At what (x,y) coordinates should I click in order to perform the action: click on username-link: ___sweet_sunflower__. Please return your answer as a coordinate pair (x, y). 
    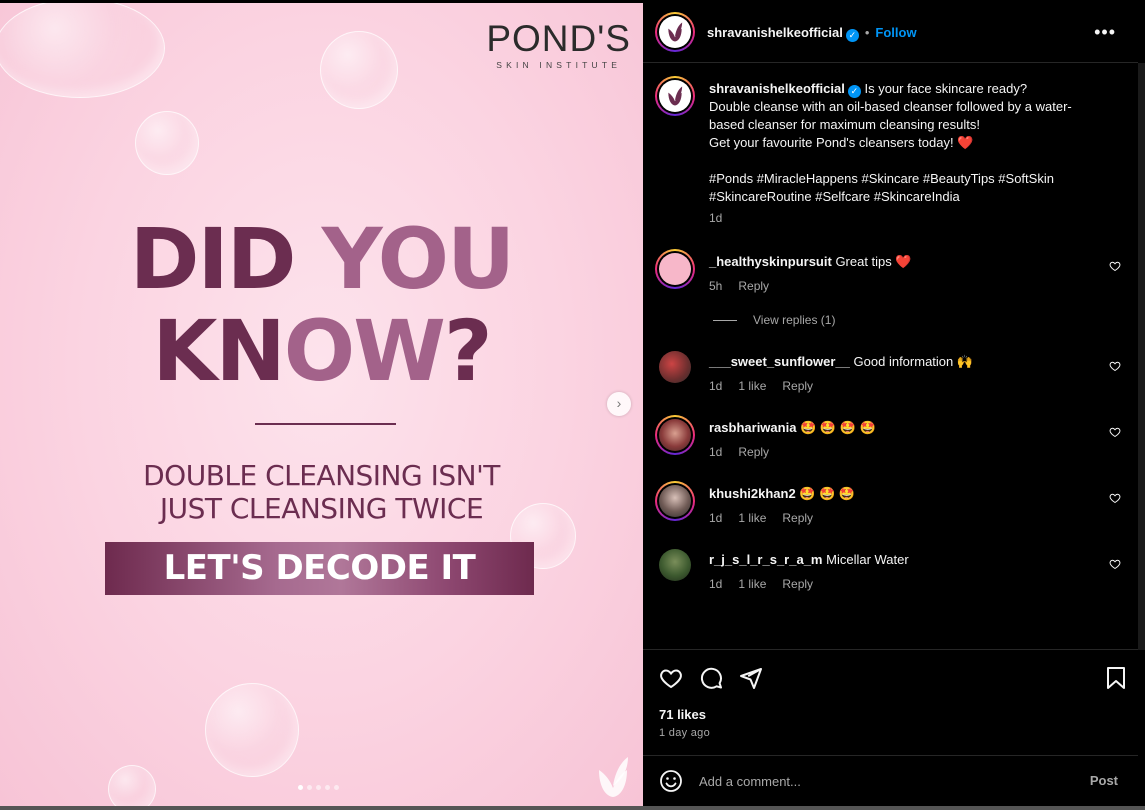
    Looking at the image, I should click on (779, 361).